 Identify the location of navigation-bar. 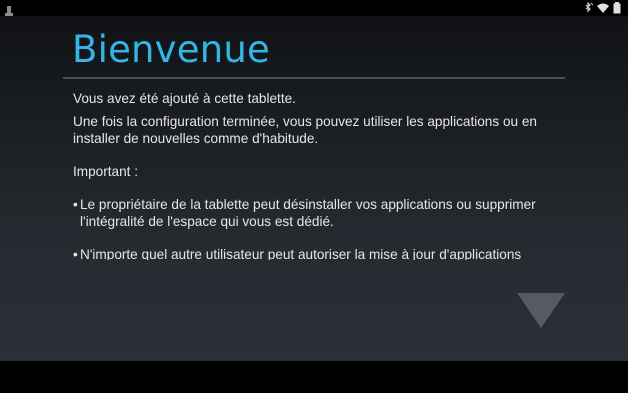
(314, 377).